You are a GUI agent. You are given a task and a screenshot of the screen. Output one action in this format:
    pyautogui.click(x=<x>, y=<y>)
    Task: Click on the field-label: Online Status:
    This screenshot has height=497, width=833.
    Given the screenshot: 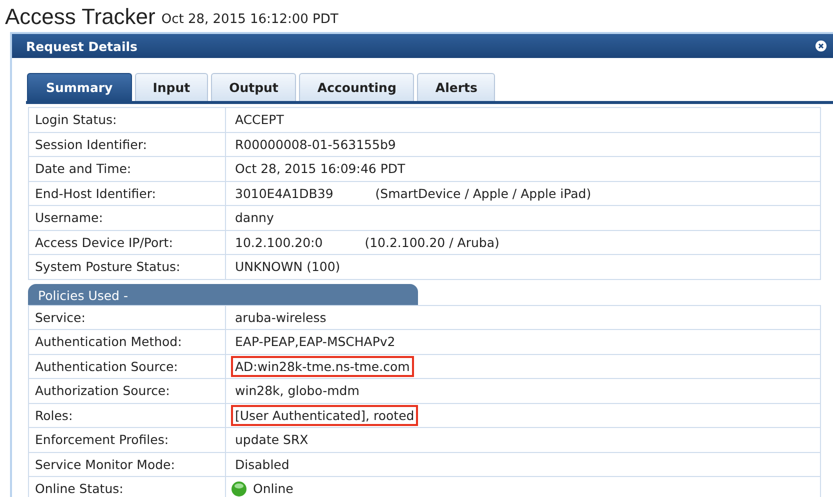 What is the action you would take?
    pyautogui.click(x=127, y=487)
    